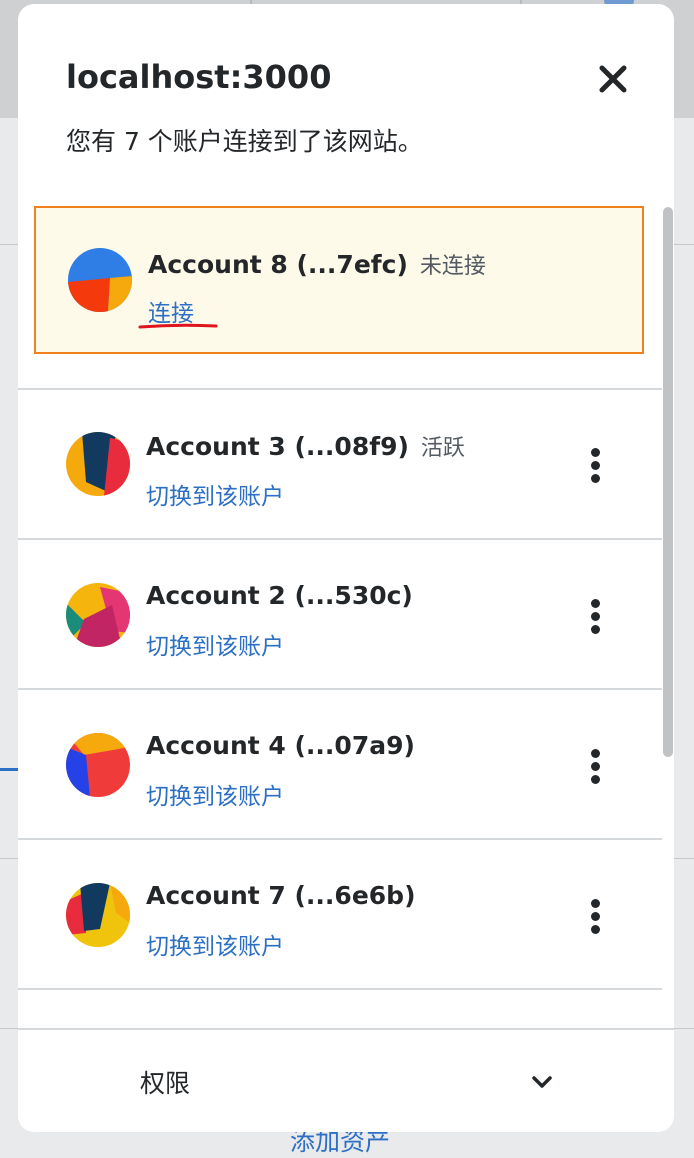 The image size is (694, 1158). I want to click on account-name-text: Account 2 (...530c), so click(279, 595).